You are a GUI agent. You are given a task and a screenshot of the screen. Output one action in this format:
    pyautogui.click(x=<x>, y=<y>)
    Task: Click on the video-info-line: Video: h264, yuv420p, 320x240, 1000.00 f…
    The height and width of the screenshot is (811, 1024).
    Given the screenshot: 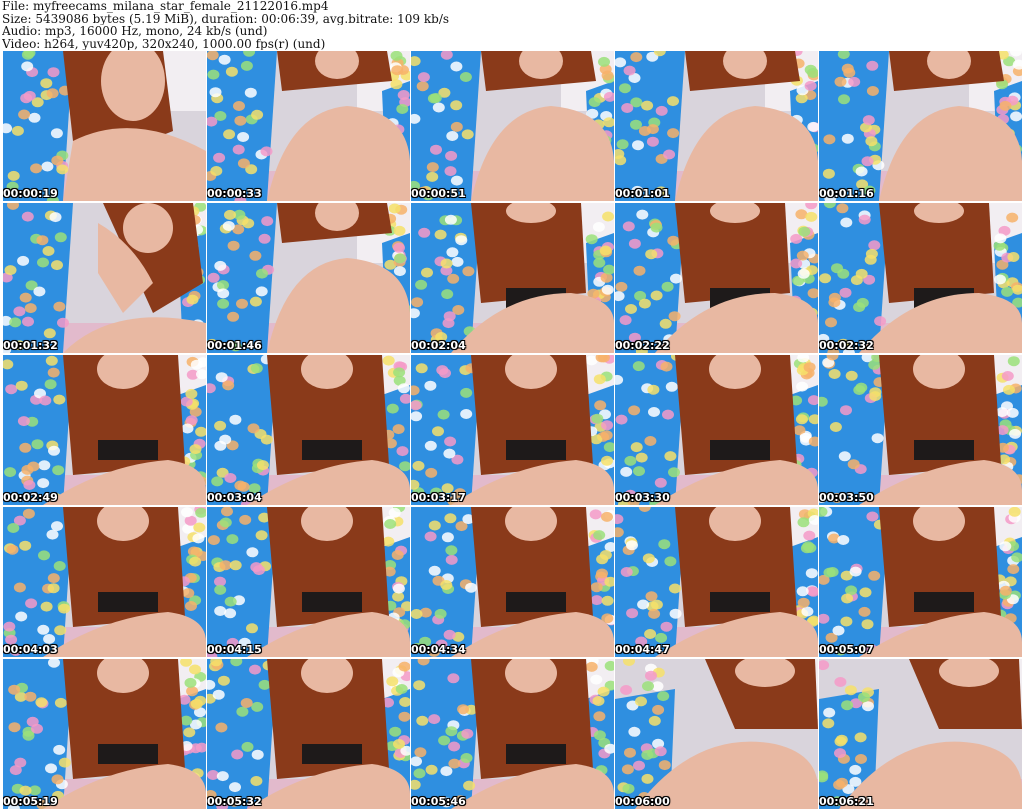 What is the action you would take?
    pyautogui.click(x=164, y=43)
    